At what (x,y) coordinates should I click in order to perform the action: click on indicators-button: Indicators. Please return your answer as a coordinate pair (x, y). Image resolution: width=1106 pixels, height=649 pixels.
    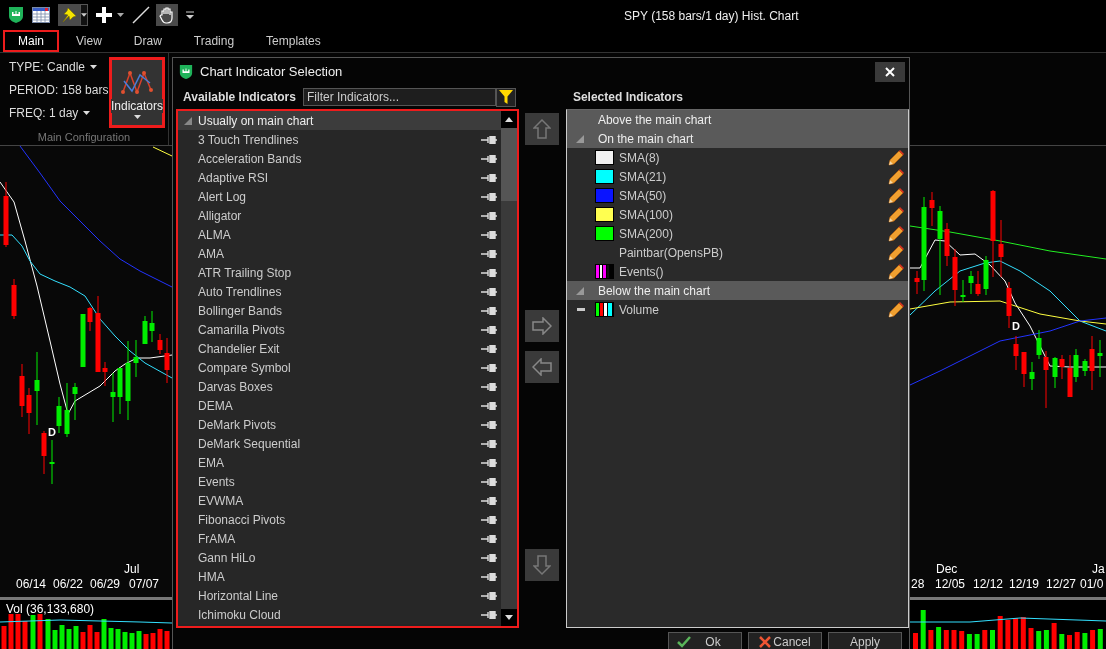
    Looking at the image, I should click on (137, 92).